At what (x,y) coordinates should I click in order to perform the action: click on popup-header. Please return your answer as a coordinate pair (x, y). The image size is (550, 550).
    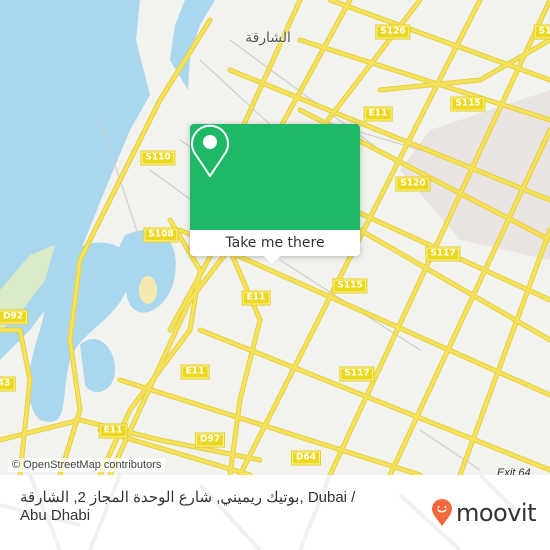
    Looking at the image, I should click on (275, 177).